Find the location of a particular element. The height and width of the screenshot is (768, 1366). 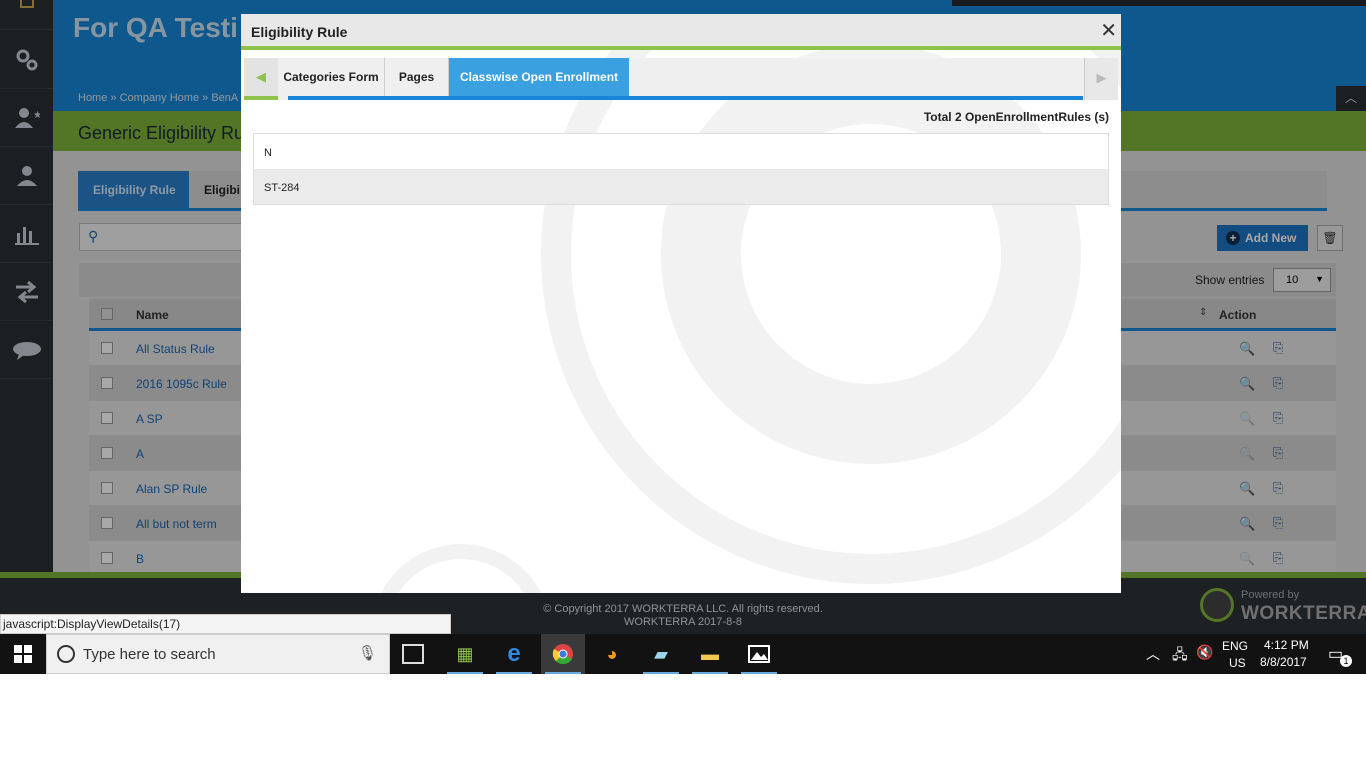

list-item: ST-284 is located at coordinates (681, 186).